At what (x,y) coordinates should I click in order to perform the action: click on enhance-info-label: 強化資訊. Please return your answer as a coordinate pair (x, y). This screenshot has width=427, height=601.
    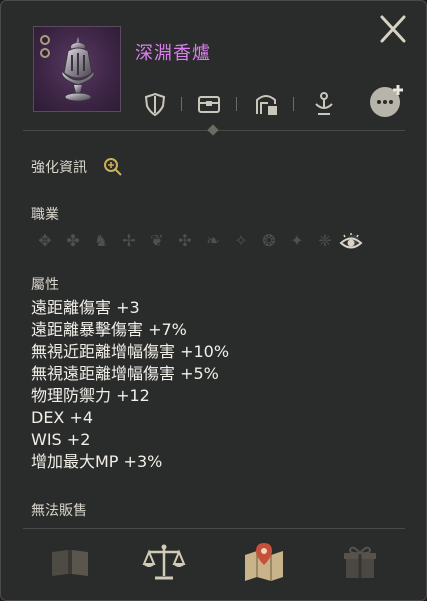
    Looking at the image, I should click on (59, 168).